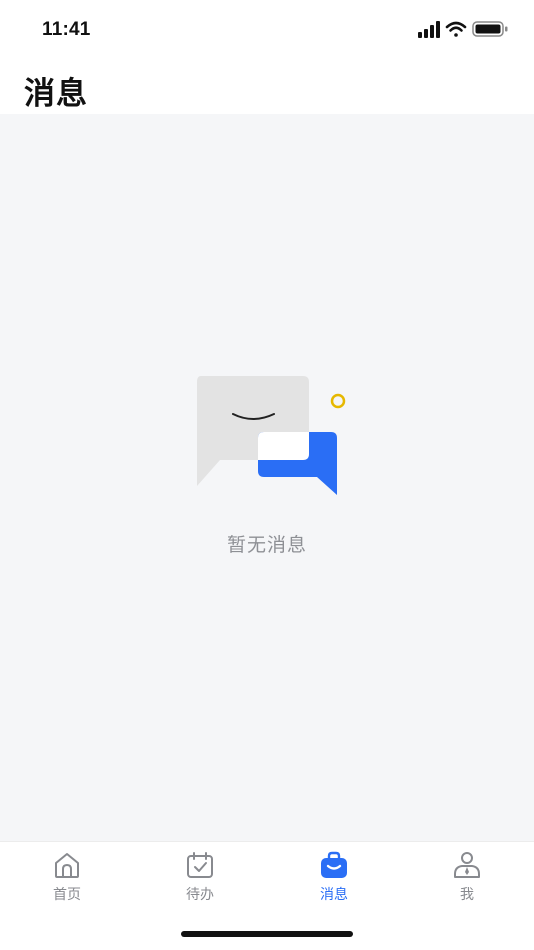 The image size is (534, 950). I want to click on tab-todo: 待办, so click(200, 878).